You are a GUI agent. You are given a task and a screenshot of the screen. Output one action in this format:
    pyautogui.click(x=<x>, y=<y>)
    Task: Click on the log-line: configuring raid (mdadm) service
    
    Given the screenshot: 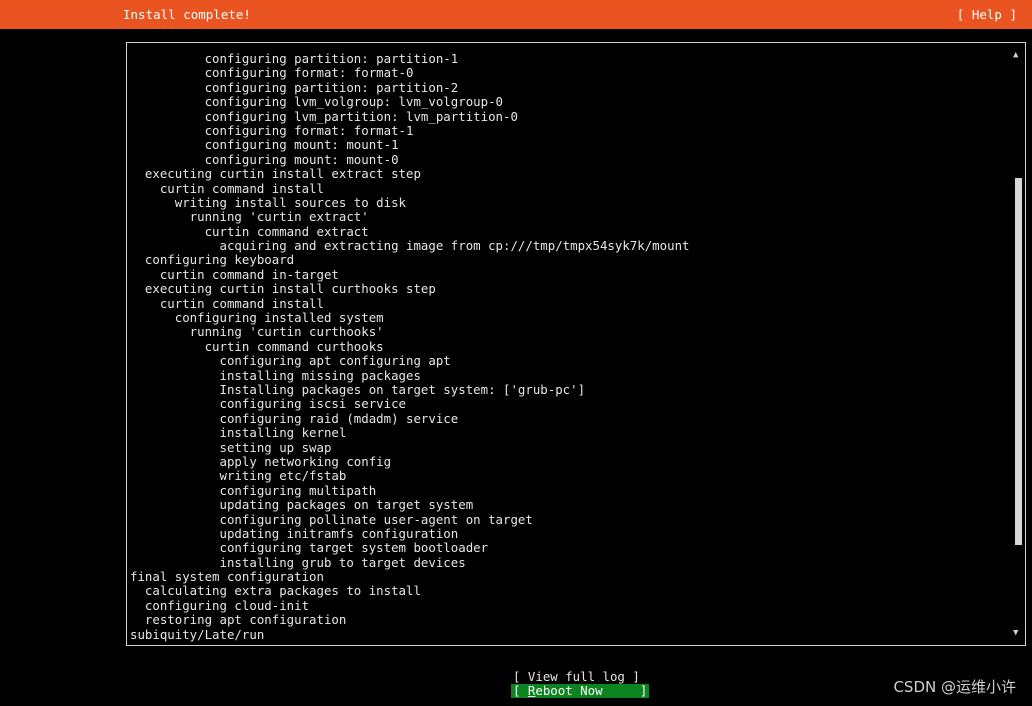 What is the action you would take?
    pyautogui.click(x=294, y=418)
    